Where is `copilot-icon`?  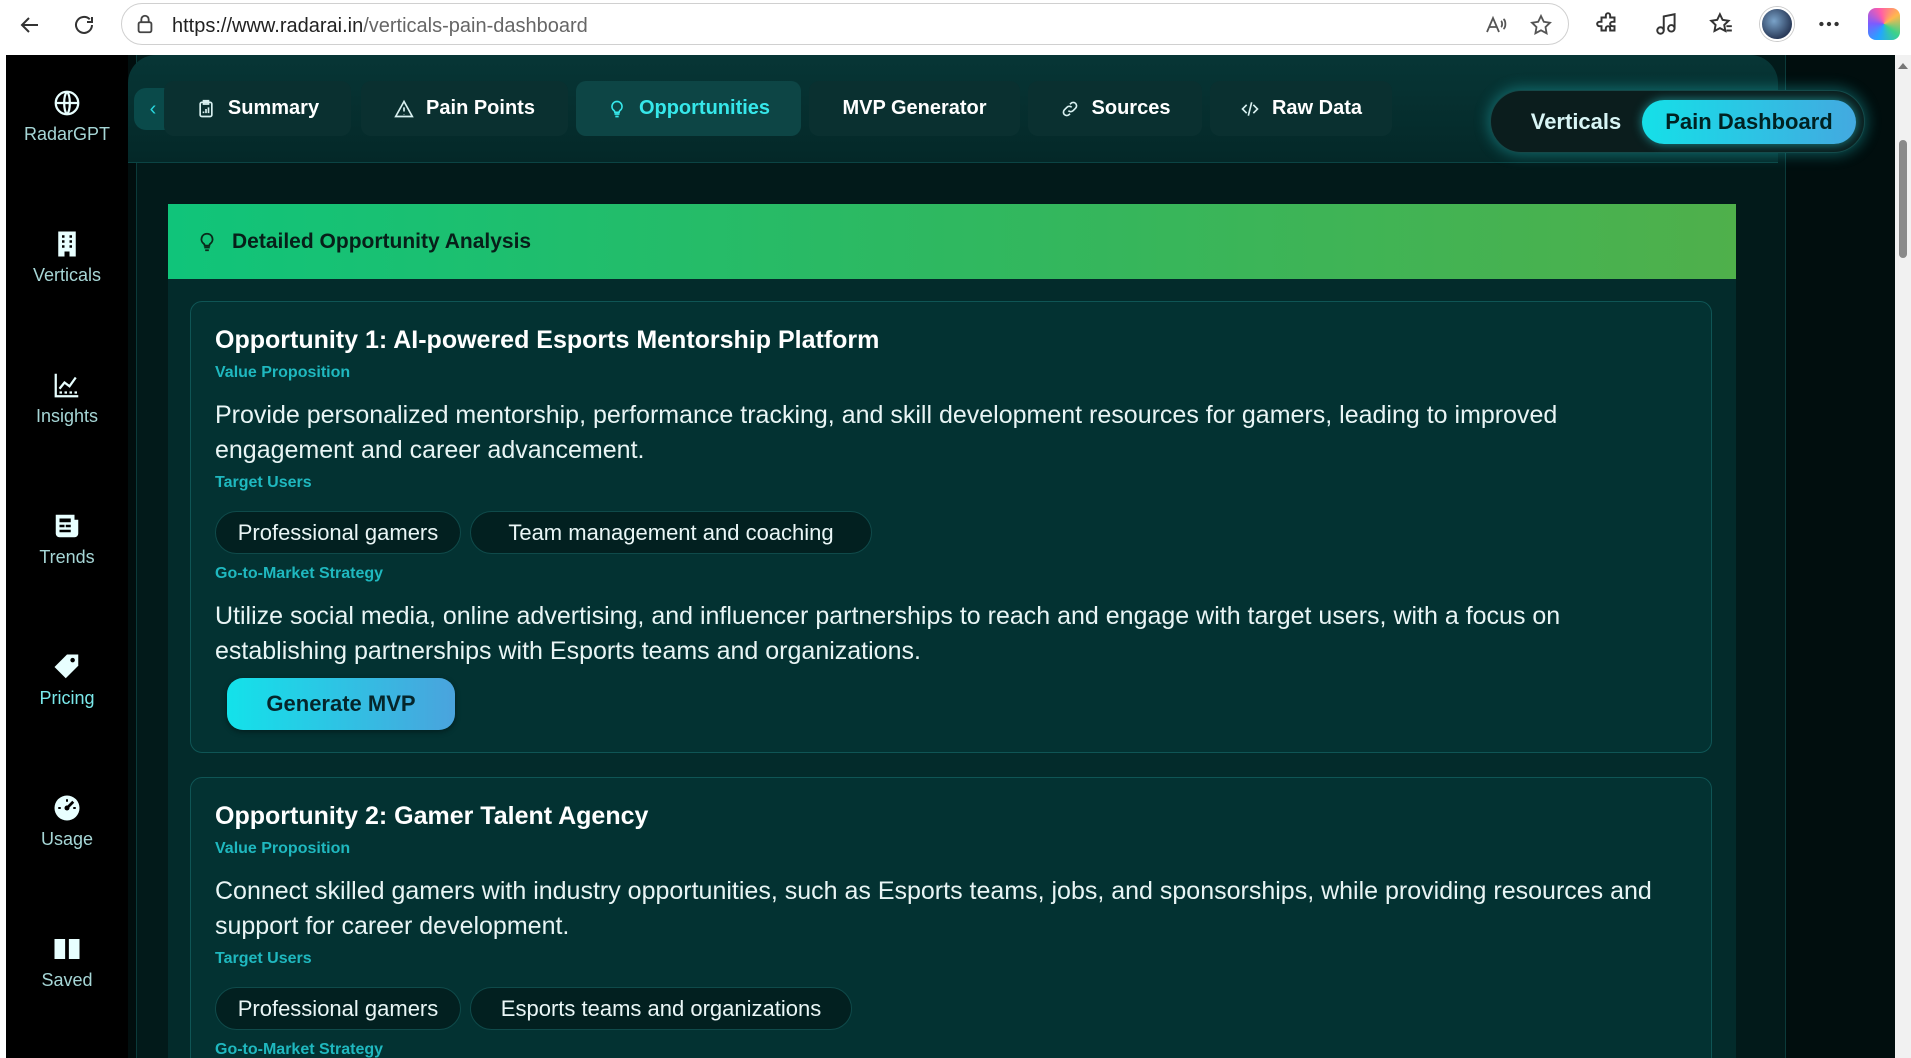 copilot-icon is located at coordinates (1884, 24).